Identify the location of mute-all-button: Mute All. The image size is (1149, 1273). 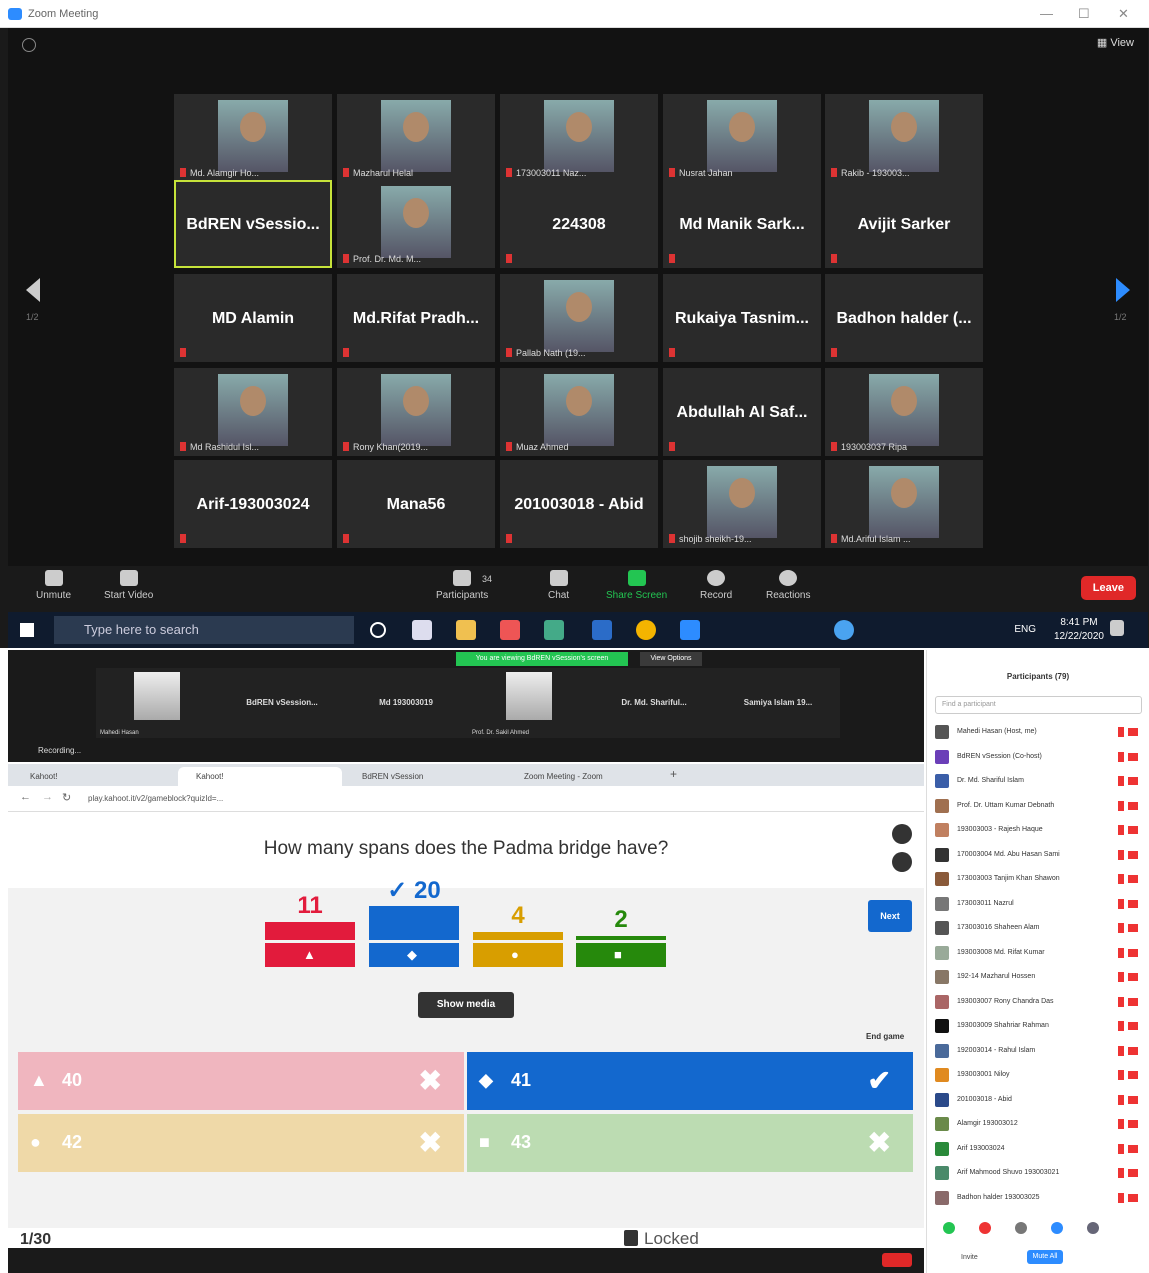
(1045, 1257).